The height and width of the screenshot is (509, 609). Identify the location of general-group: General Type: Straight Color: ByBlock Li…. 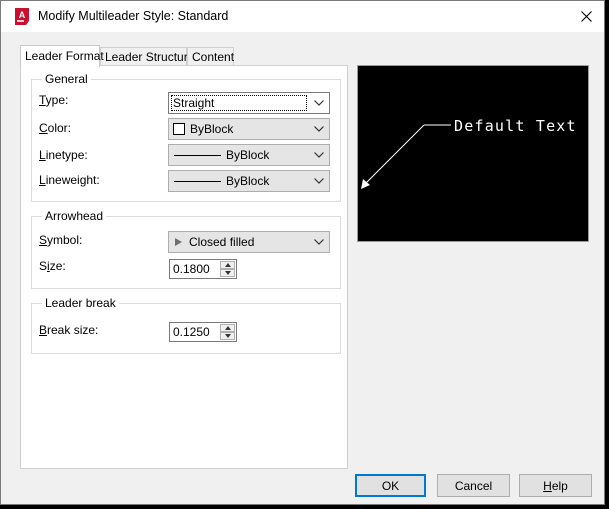
(186, 137).